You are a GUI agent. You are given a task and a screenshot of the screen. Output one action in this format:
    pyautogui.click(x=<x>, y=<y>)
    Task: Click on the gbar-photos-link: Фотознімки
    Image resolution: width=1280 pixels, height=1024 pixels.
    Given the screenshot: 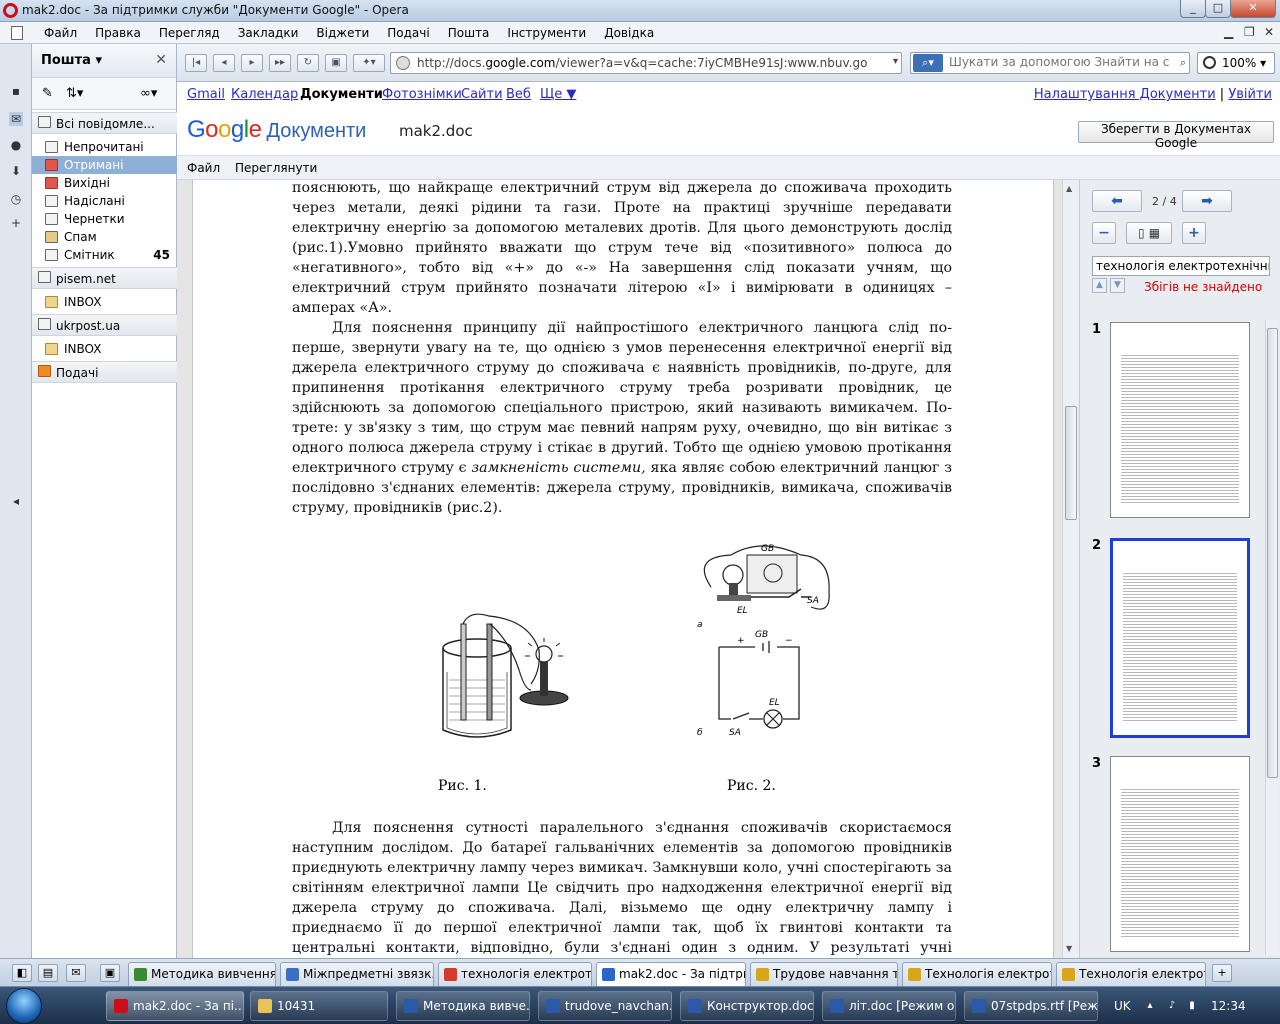 What is the action you would take?
    pyautogui.click(x=422, y=94)
    